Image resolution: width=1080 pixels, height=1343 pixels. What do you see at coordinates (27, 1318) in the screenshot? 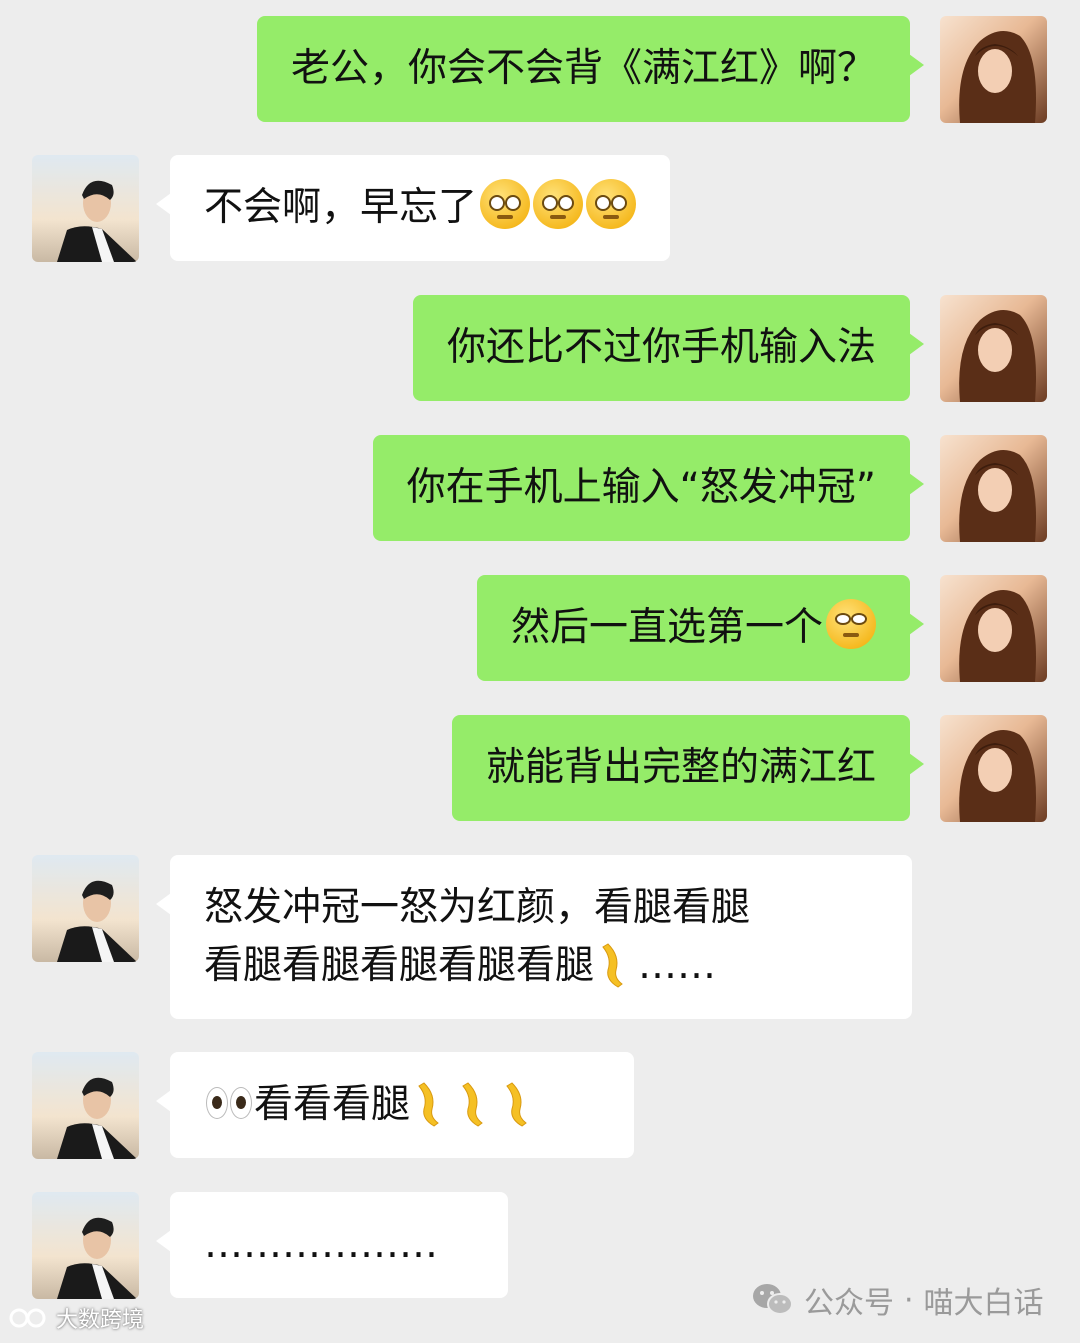
I see `watermark-logo-icon` at bounding box center [27, 1318].